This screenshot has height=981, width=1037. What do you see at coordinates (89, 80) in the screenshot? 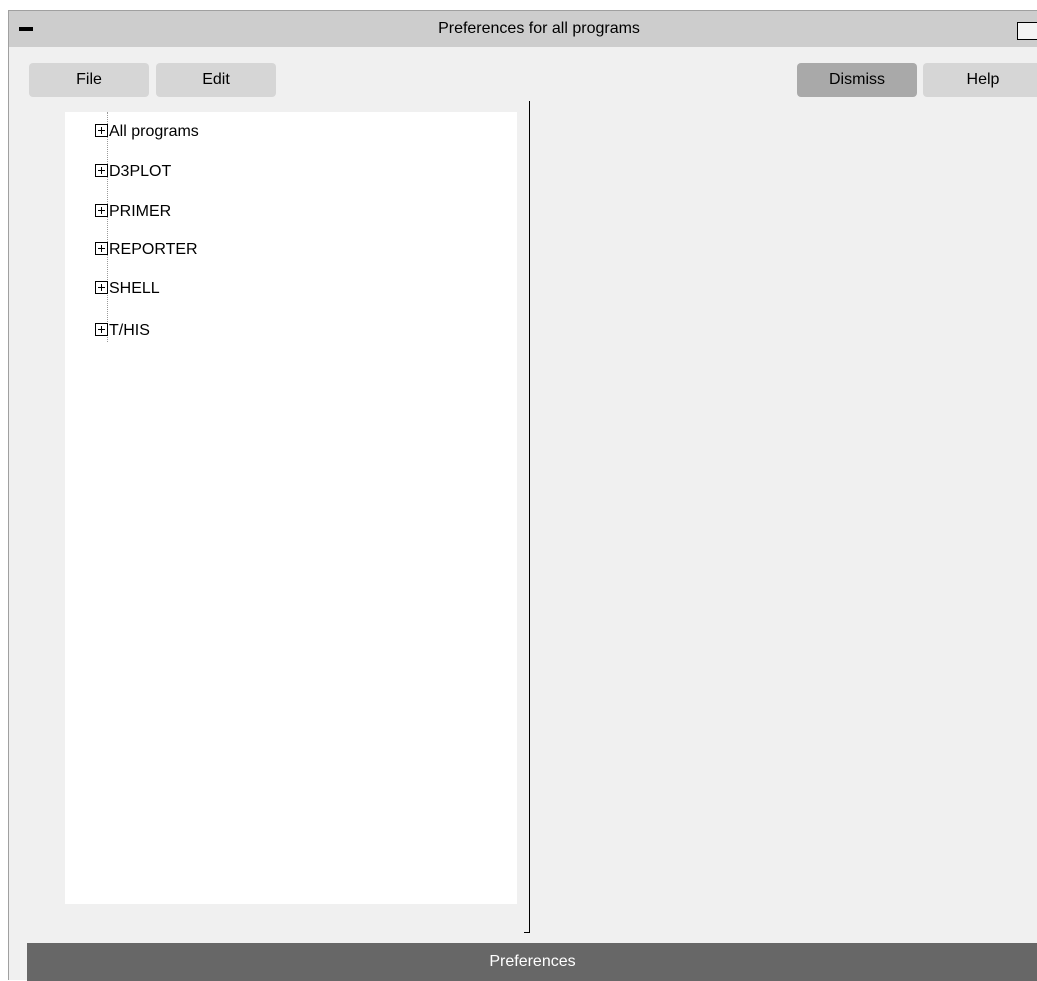
I see `file-menu-button: File` at bounding box center [89, 80].